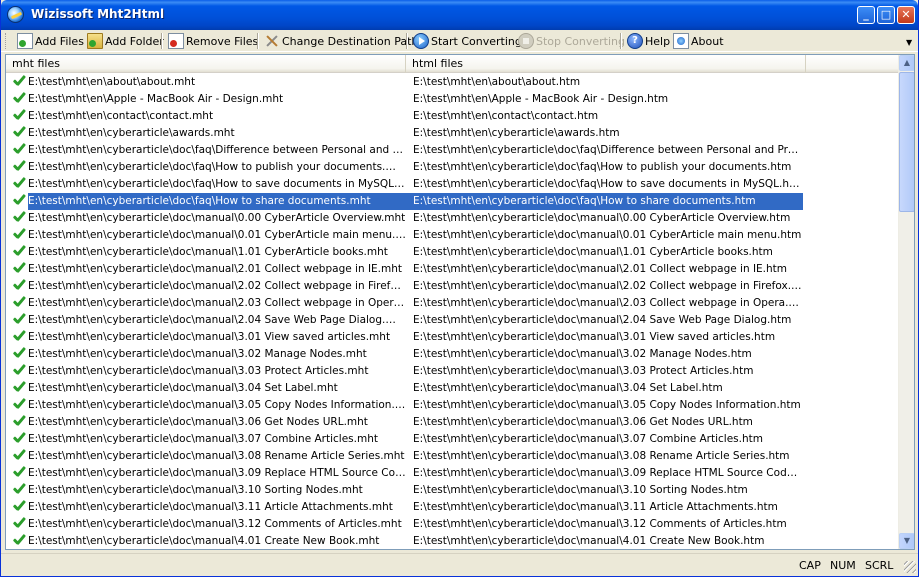  Describe the element at coordinates (810, 565) in the screenshot. I see `caps-lock-indicator: CAP` at that location.